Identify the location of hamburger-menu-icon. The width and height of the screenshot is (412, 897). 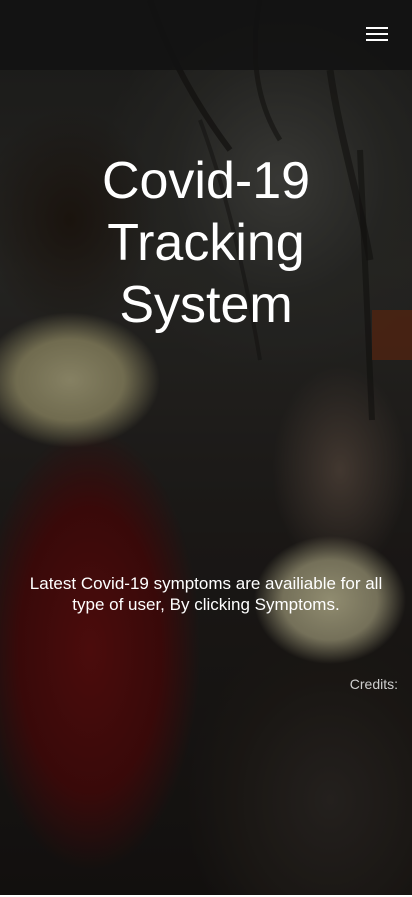
(377, 33).